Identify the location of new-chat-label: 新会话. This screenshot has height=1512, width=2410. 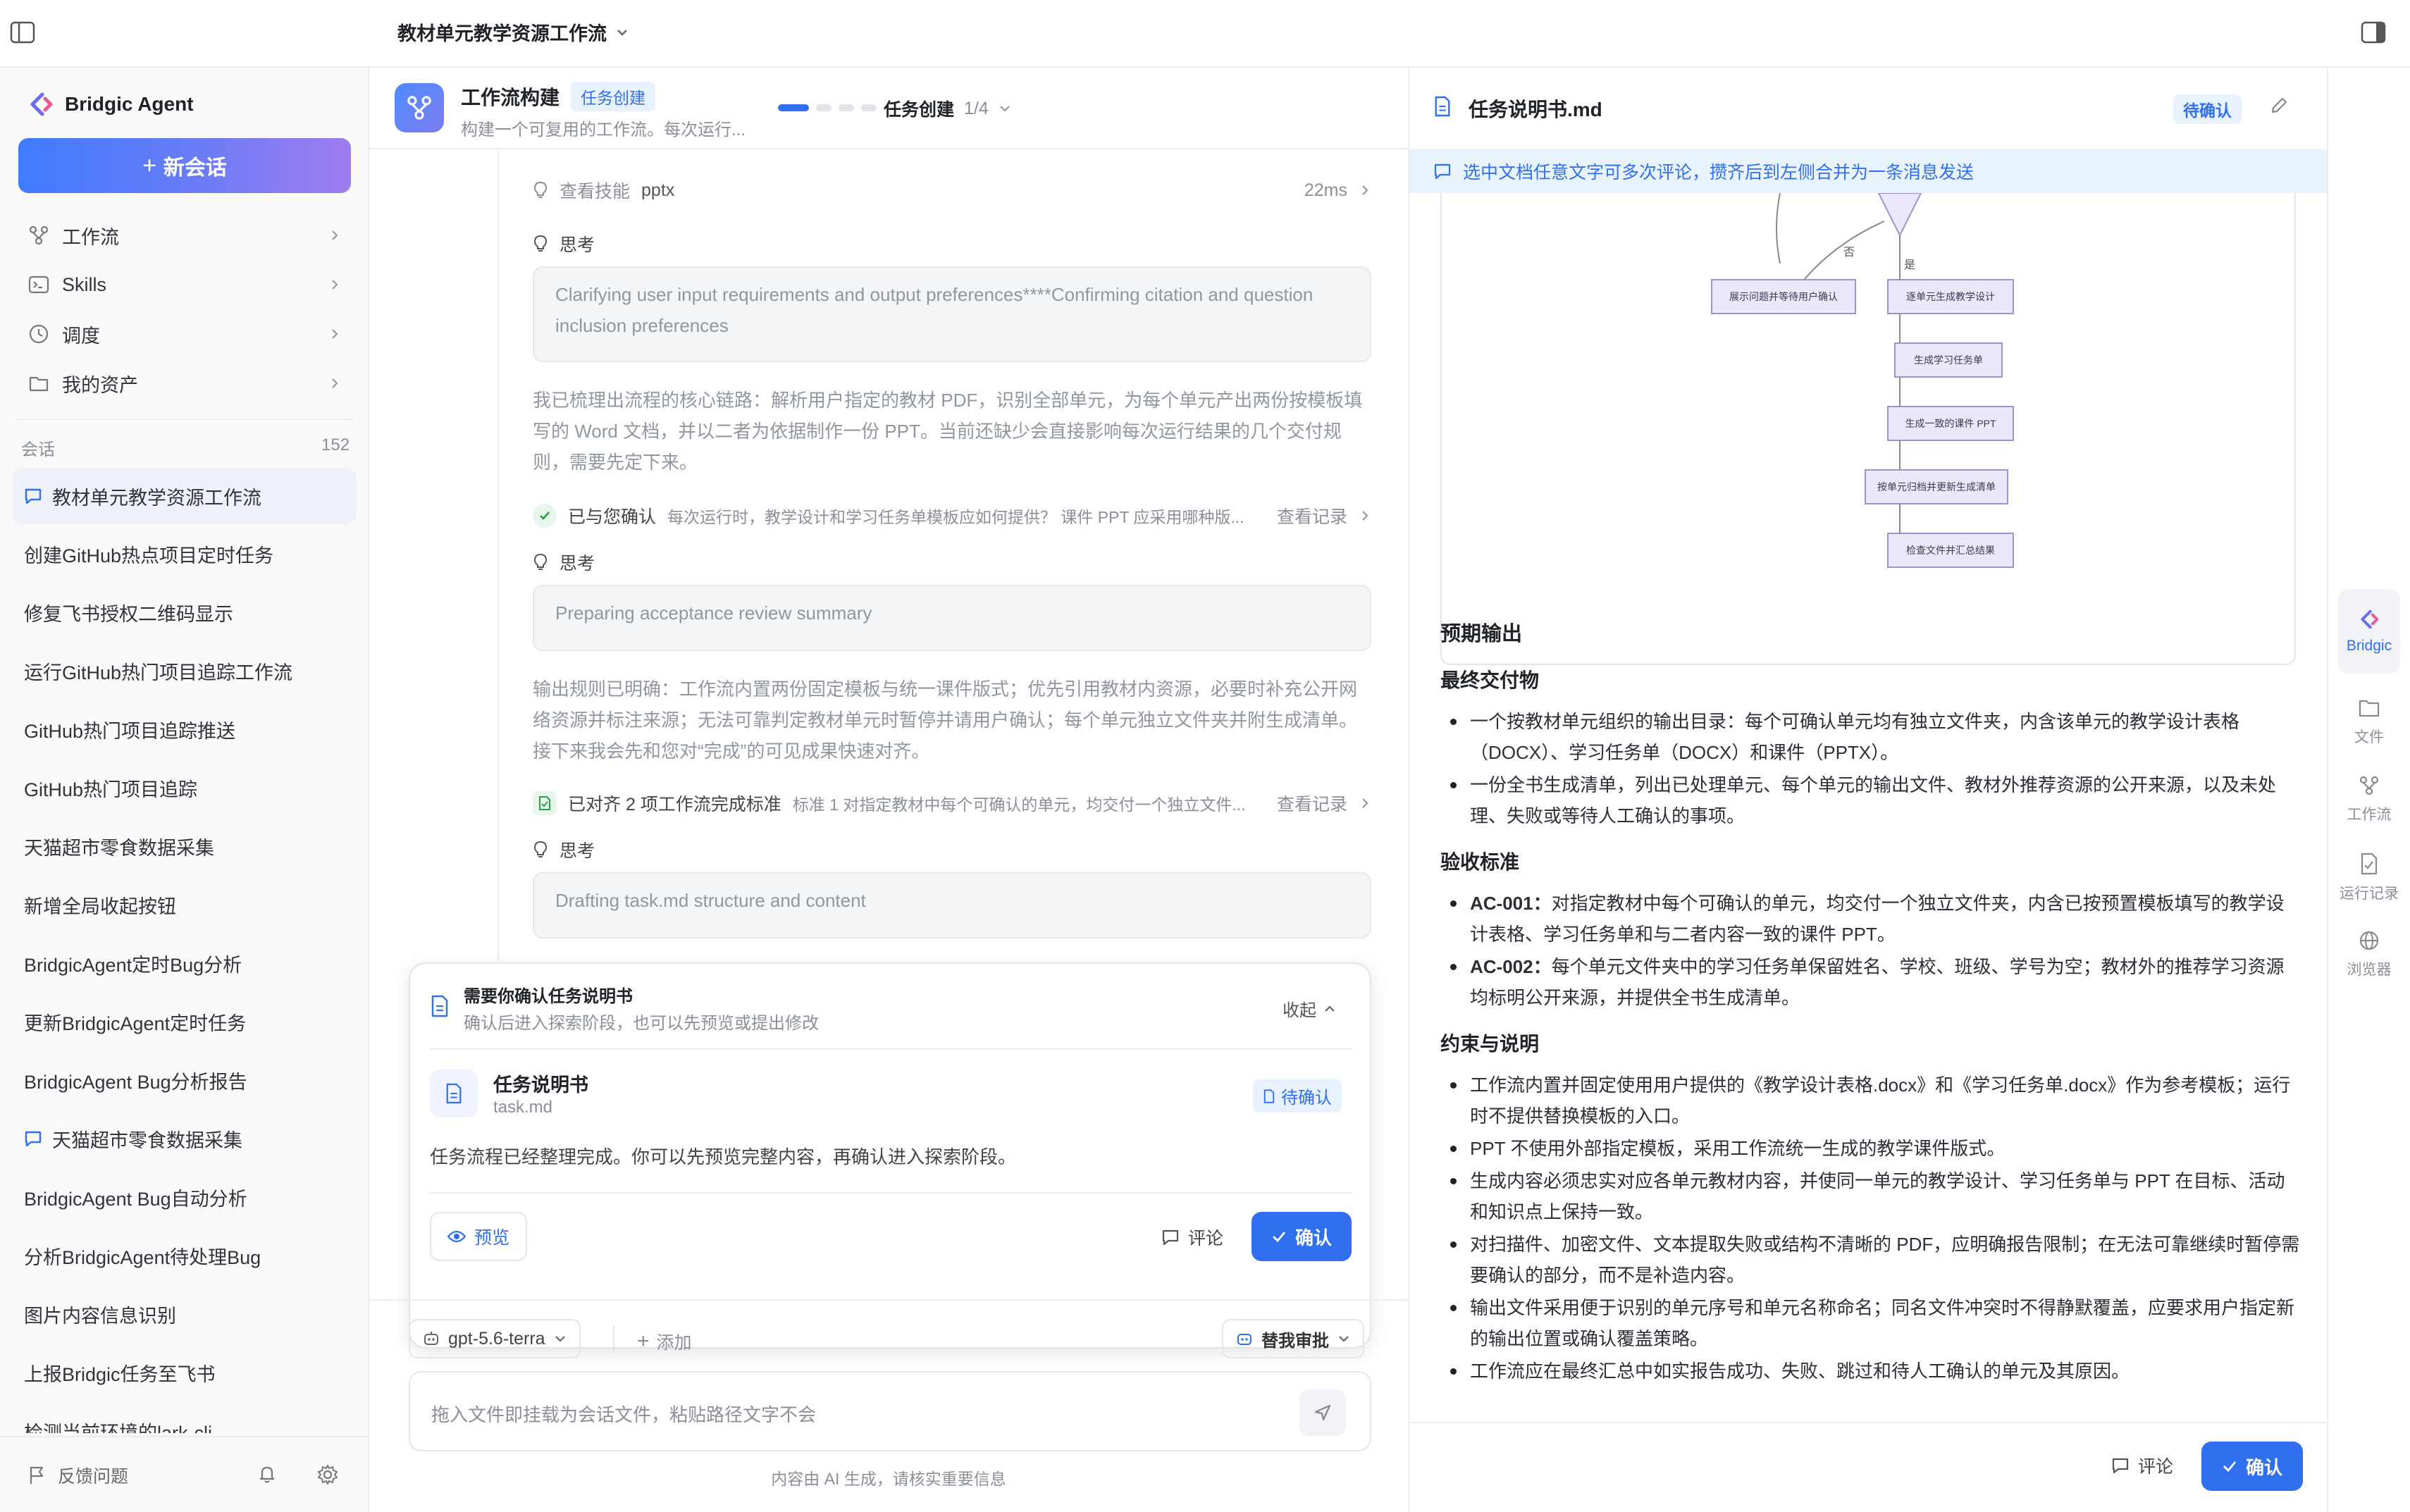
(195, 168).